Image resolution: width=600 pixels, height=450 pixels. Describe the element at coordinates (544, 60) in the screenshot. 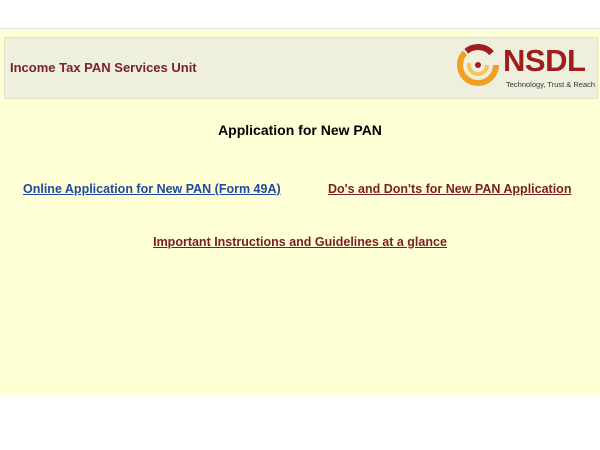

I see `logo-wordmark: NSDL` at that location.